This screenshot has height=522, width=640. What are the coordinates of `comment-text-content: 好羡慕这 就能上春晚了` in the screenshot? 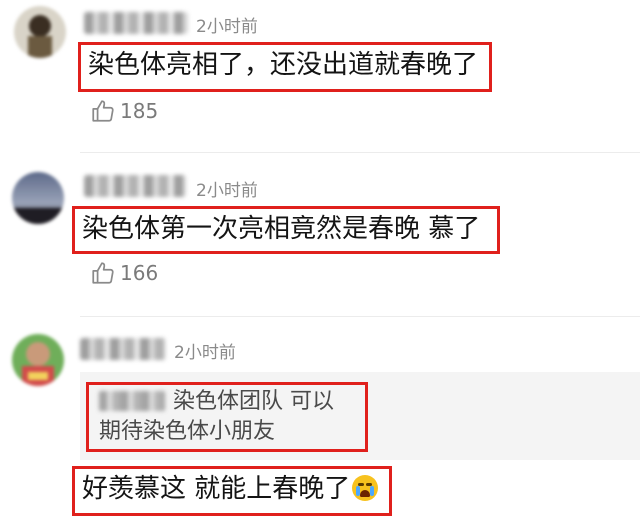 It's located at (216, 489).